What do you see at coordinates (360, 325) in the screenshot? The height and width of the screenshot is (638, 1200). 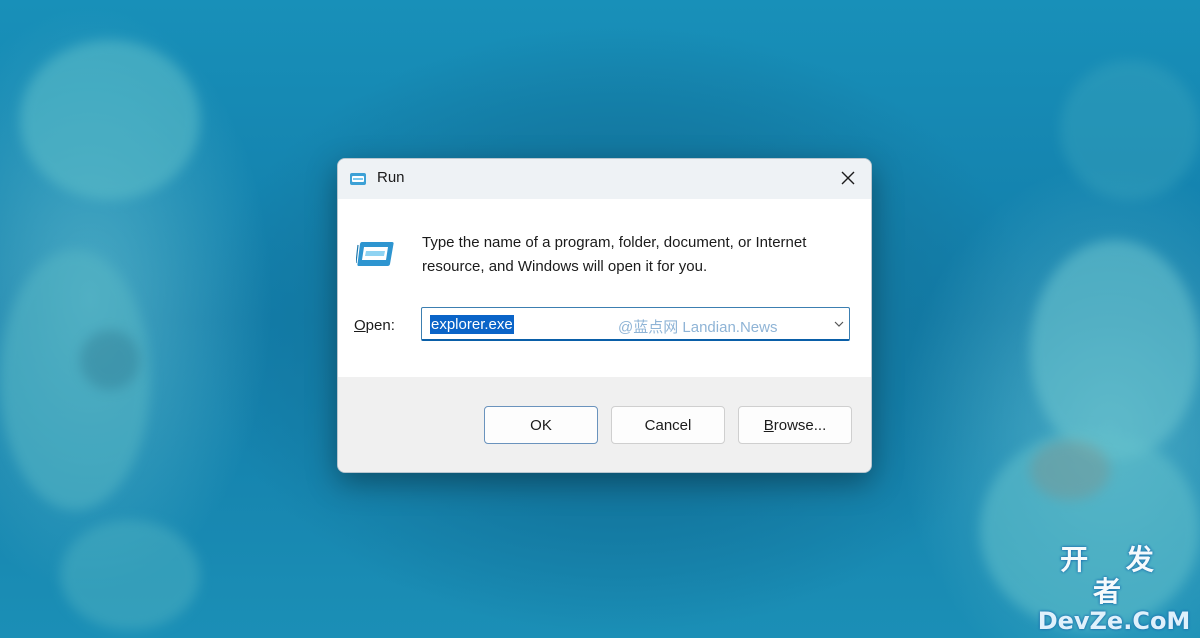 I see `open-label-accelerator: O` at bounding box center [360, 325].